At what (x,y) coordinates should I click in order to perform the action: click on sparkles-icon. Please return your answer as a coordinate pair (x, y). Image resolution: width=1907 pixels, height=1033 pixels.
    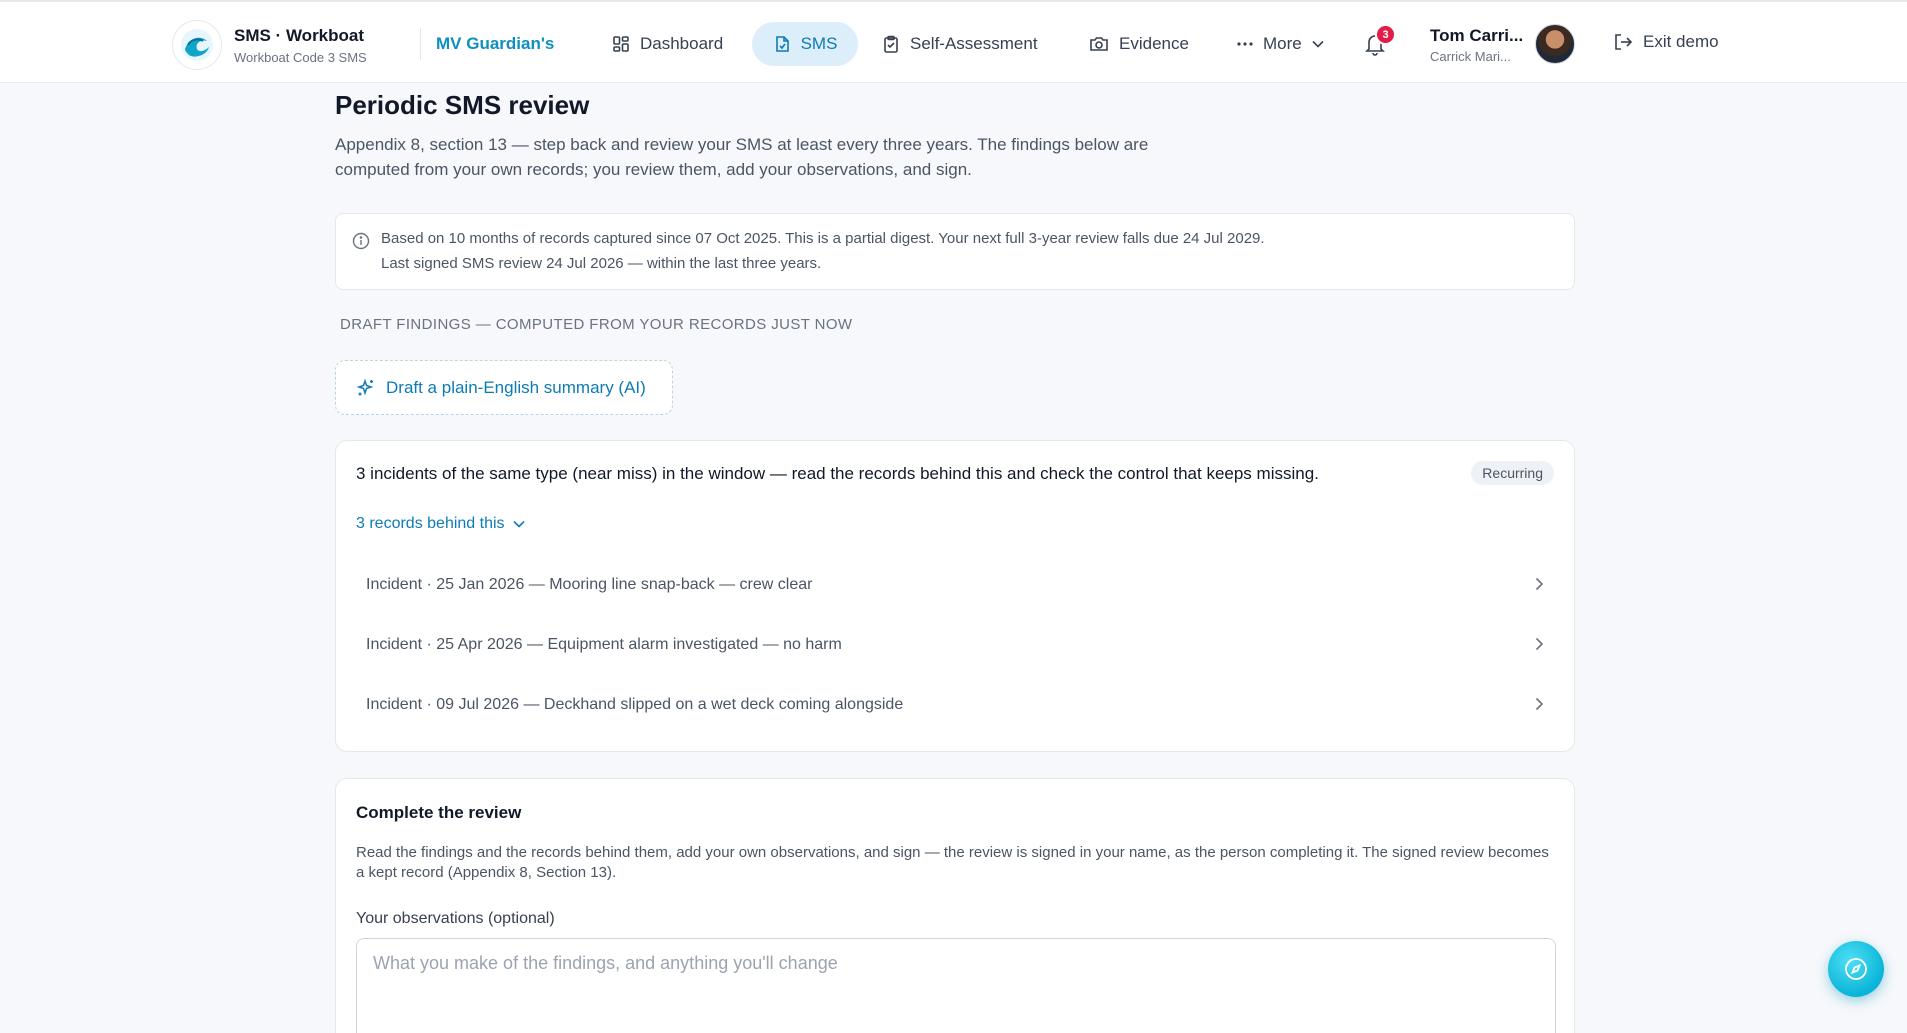
    Looking at the image, I should click on (366, 388).